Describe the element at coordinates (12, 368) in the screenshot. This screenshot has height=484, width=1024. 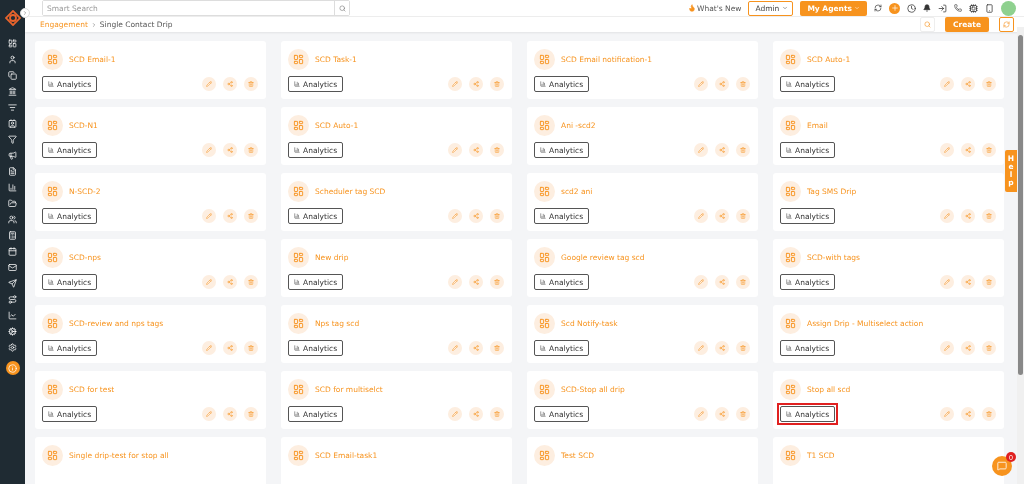
I see `help-button` at that location.